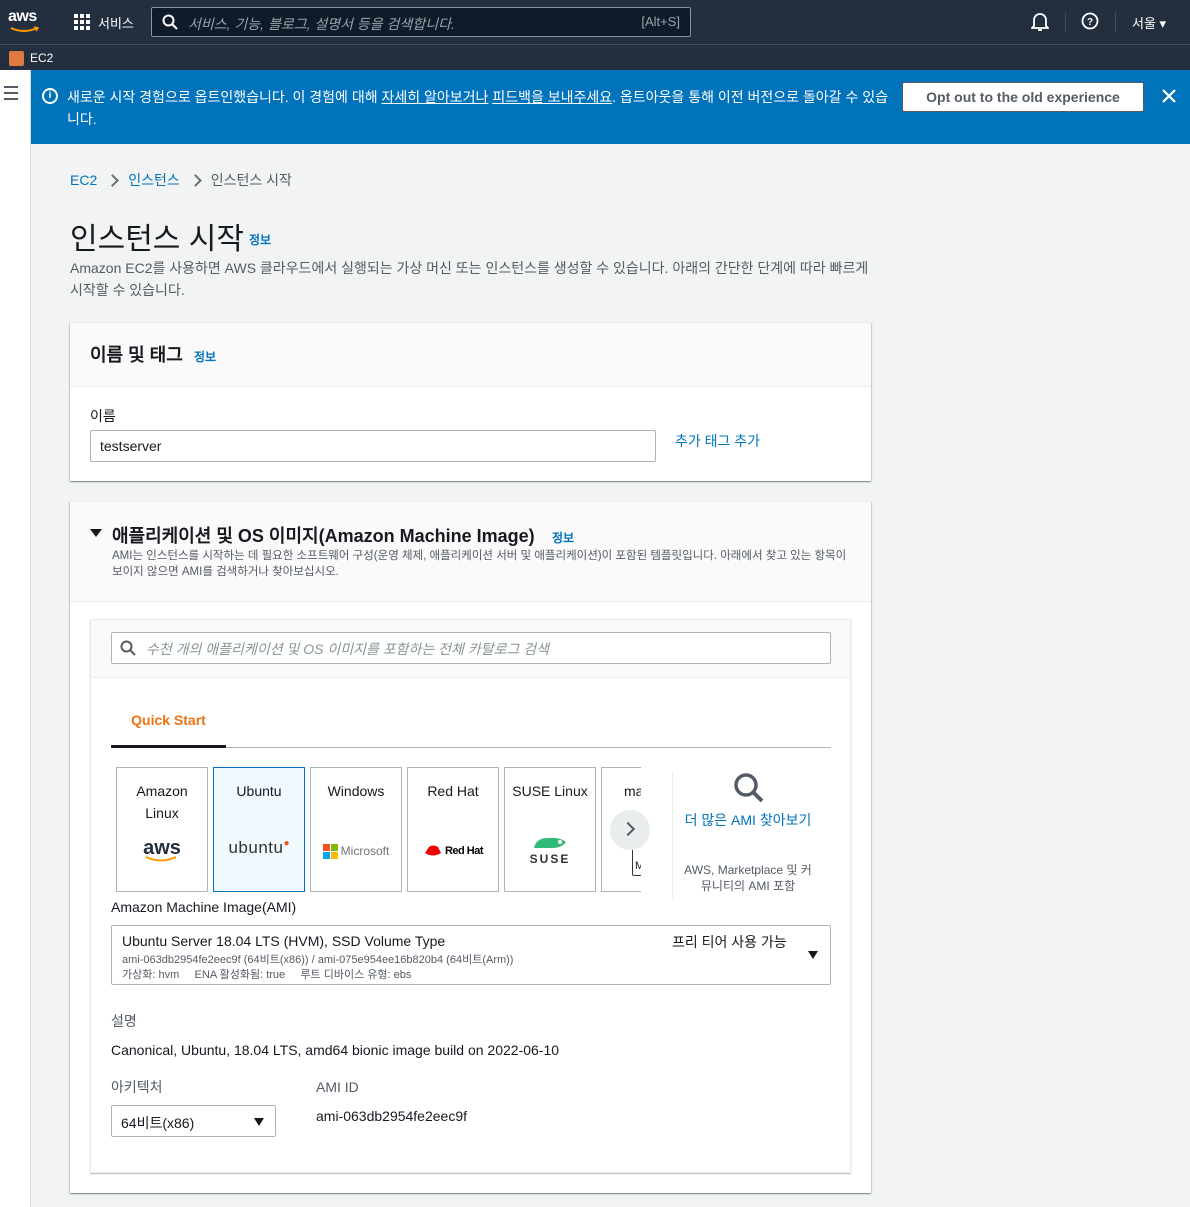 The height and width of the screenshot is (1207, 1190). I want to click on tile-red-hat: Red Hat Red Hat, so click(453, 829).